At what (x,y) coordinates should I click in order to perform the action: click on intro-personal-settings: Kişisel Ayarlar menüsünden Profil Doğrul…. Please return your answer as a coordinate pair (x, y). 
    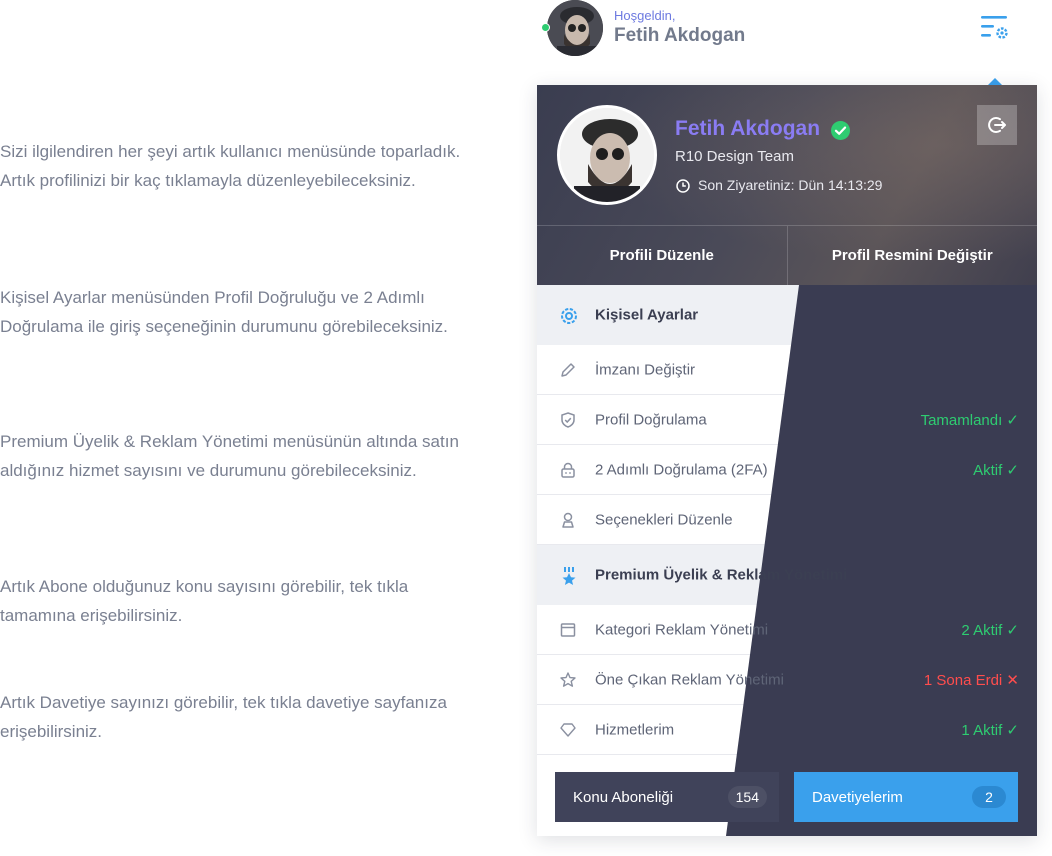
    Looking at the image, I should click on (224, 312).